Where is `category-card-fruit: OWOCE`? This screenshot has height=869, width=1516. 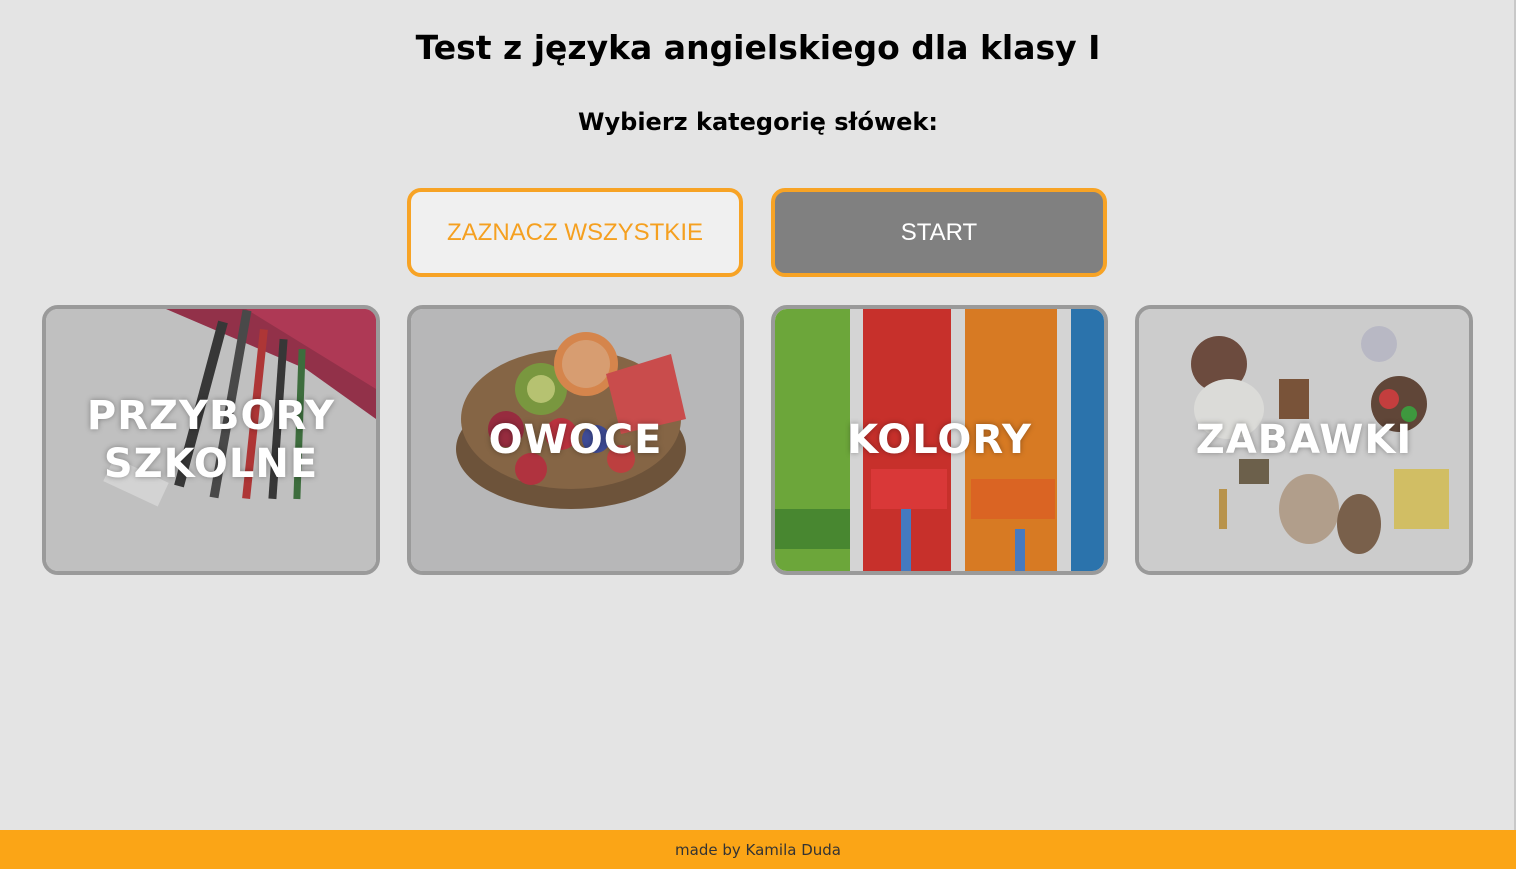 category-card-fruit: OWOCE is located at coordinates (575, 440).